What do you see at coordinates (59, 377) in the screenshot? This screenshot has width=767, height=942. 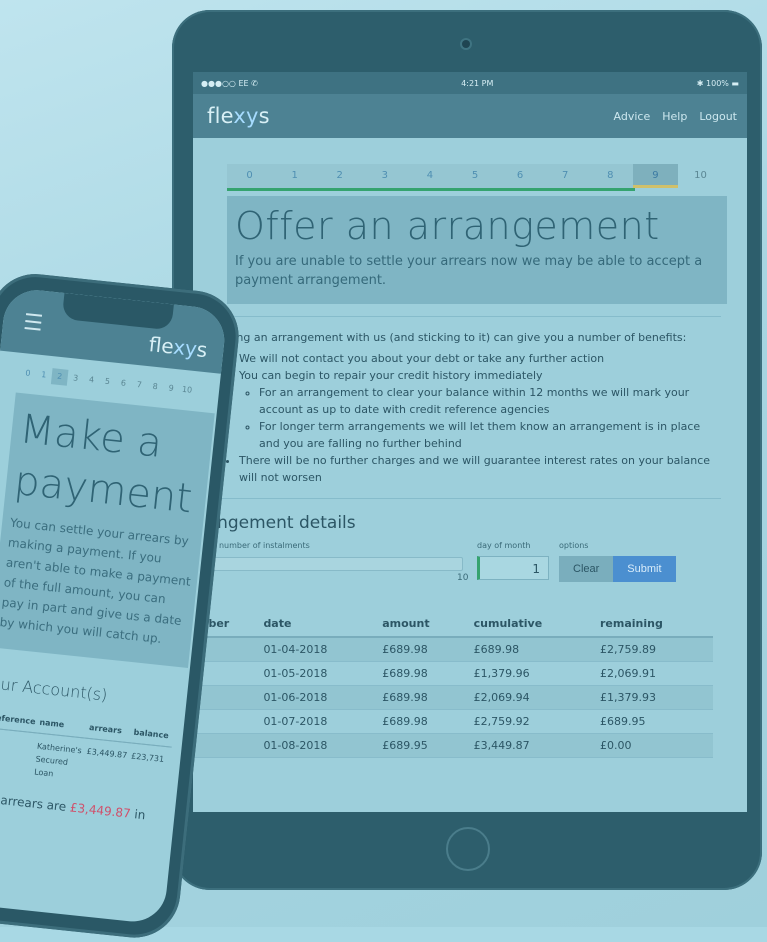 I see `step-2-current: 2` at bounding box center [59, 377].